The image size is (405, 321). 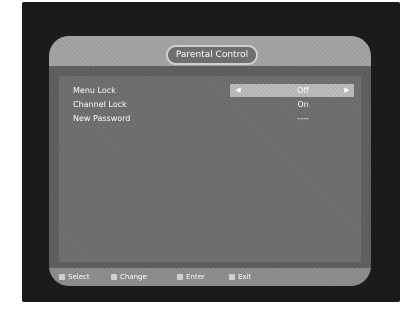 I want to click on new-password-value: ----, so click(x=303, y=118).